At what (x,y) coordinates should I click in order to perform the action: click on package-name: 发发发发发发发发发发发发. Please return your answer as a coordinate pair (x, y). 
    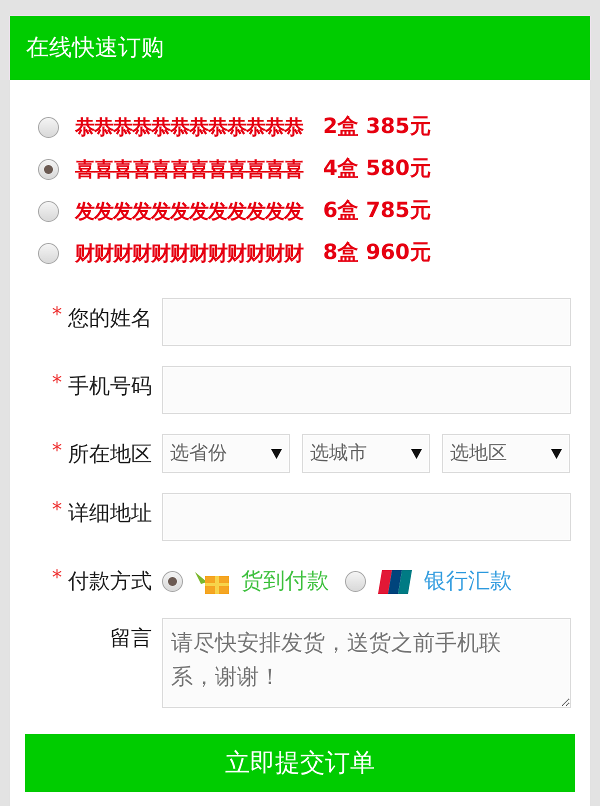
    Looking at the image, I should click on (189, 211).